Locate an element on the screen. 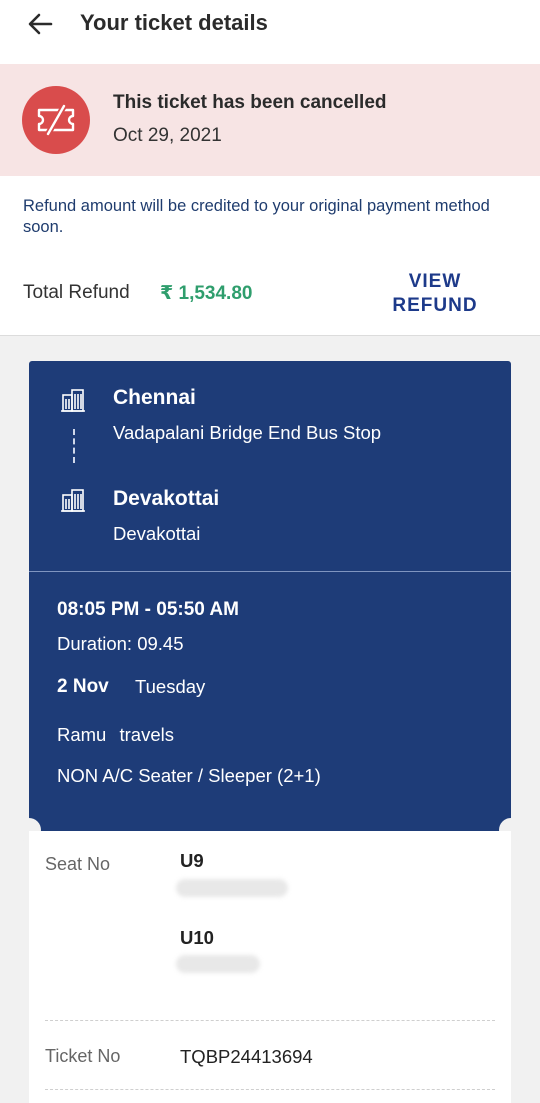 The image size is (540, 1103). departure-arrival-time: 08:05 PM - 05:50 AM is located at coordinates (148, 609).